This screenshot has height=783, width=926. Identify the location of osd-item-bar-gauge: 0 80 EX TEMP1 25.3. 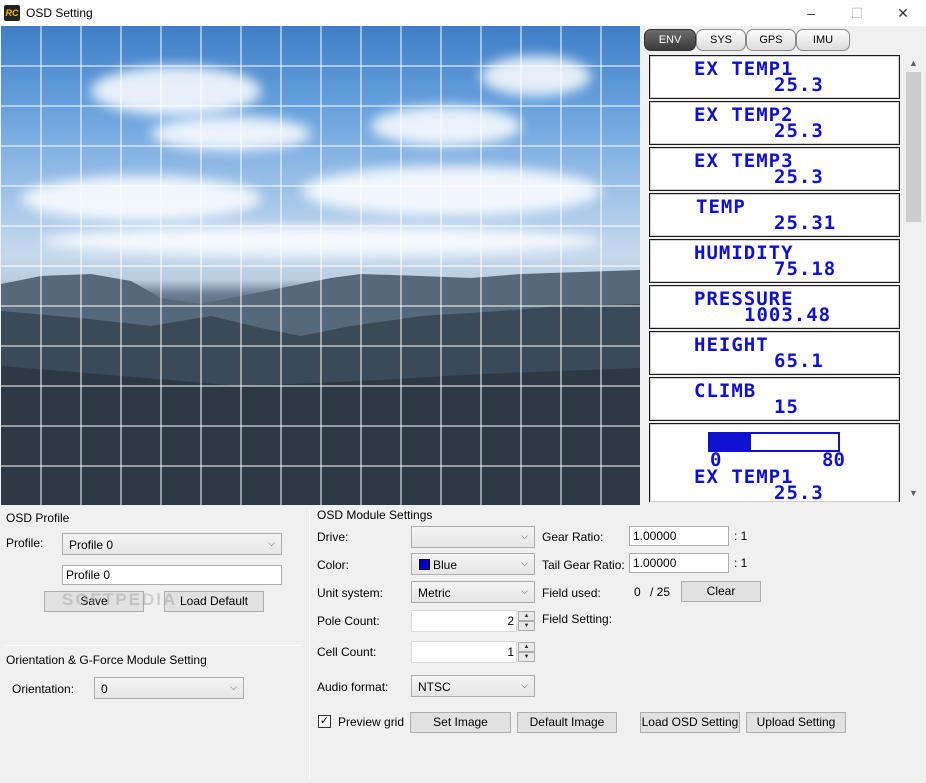
(774, 462).